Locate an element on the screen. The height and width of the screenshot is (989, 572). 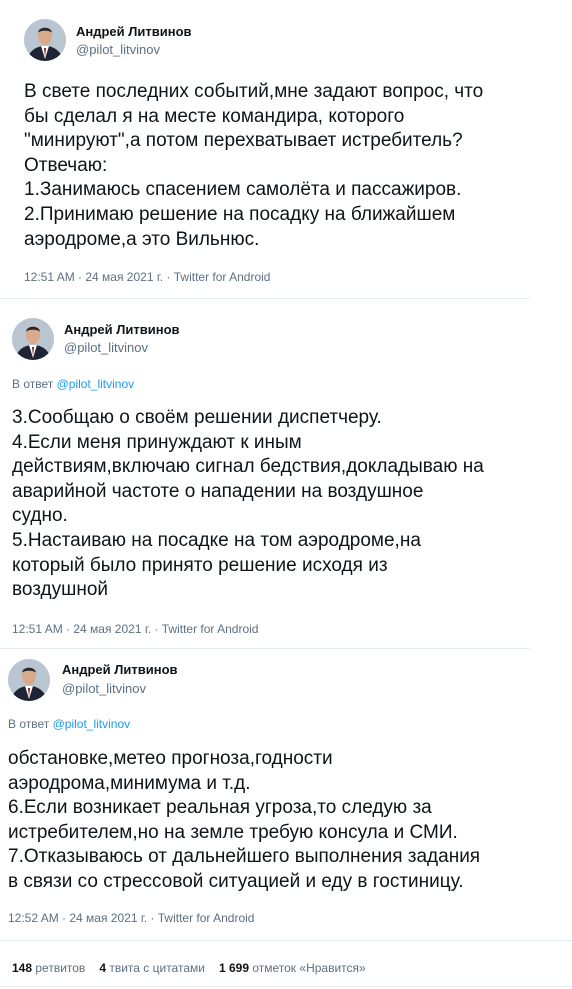
tweet-line: аэродрома,минимума и т.д. is located at coordinates (129, 783).